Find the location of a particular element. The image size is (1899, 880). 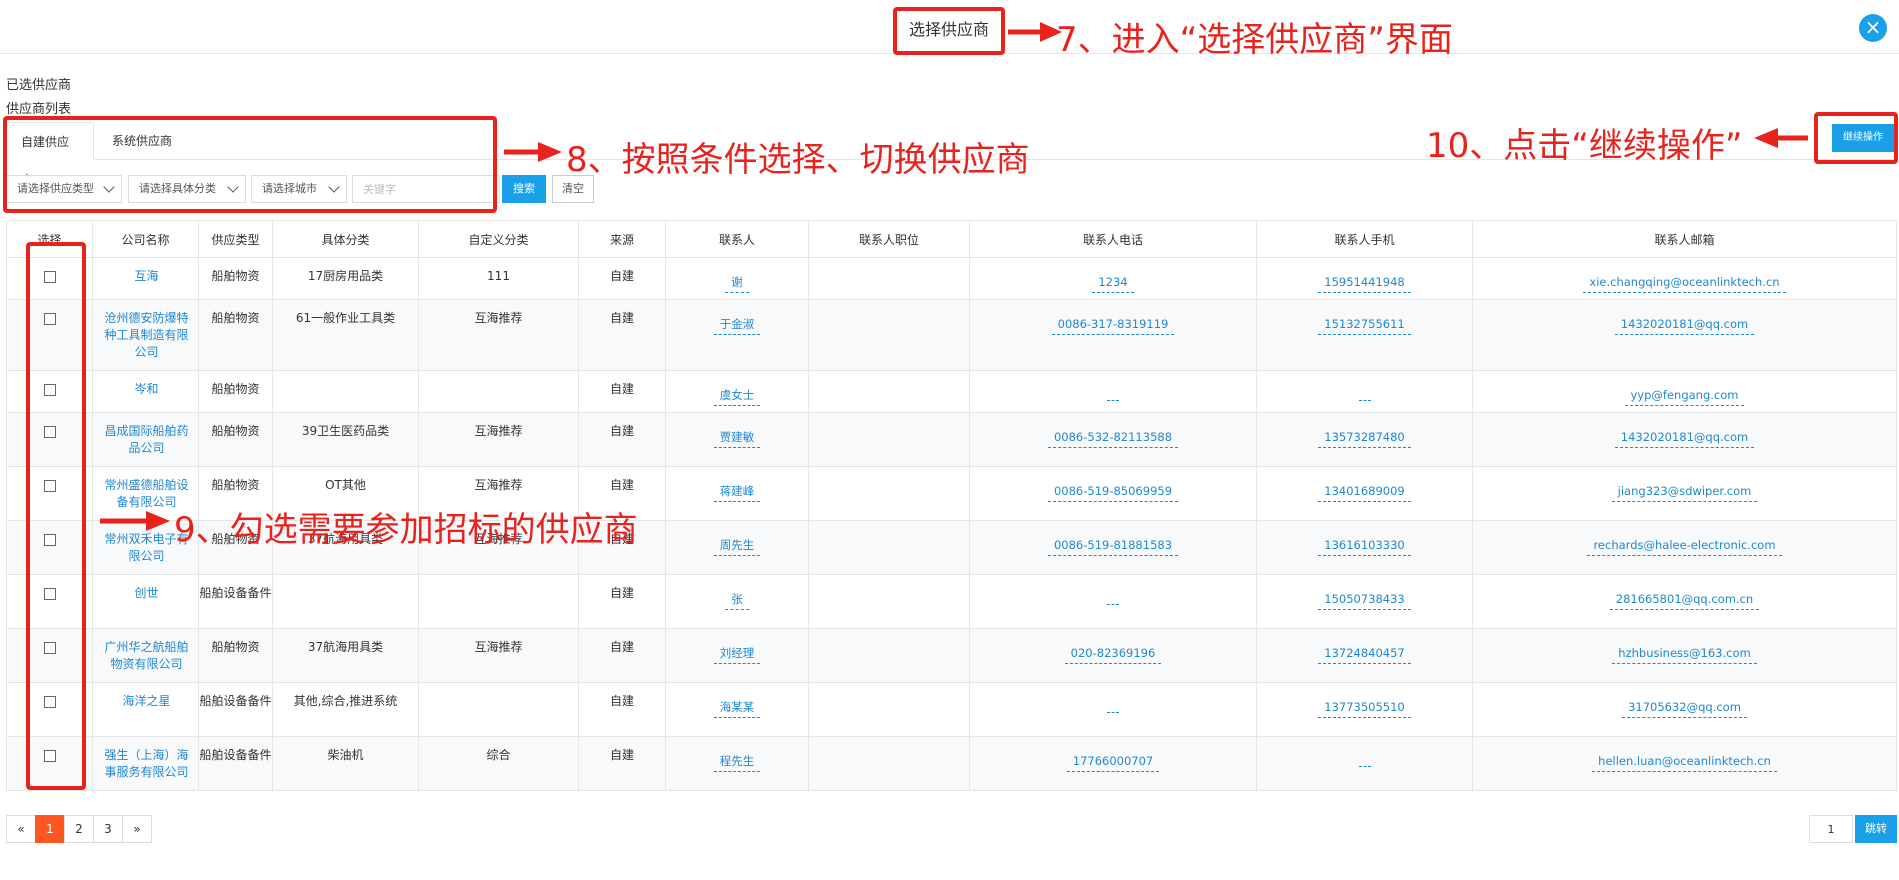

mobile-link: 15132755611 is located at coordinates (1364, 323).